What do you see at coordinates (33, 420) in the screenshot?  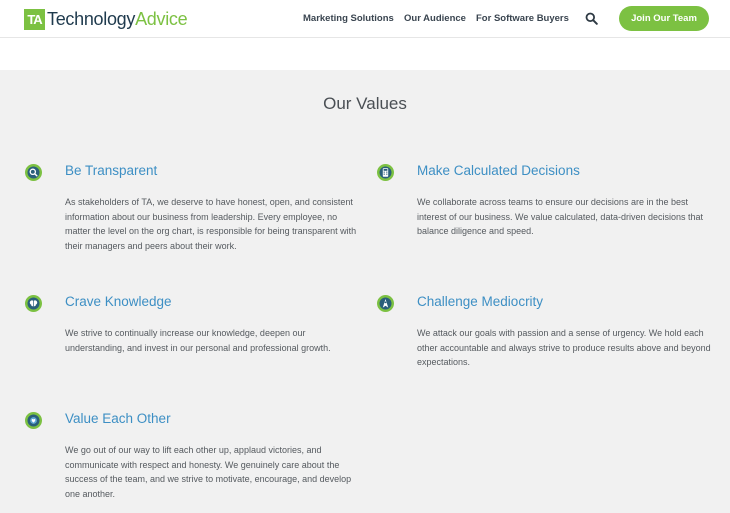 I see `heart-badge-icon` at bounding box center [33, 420].